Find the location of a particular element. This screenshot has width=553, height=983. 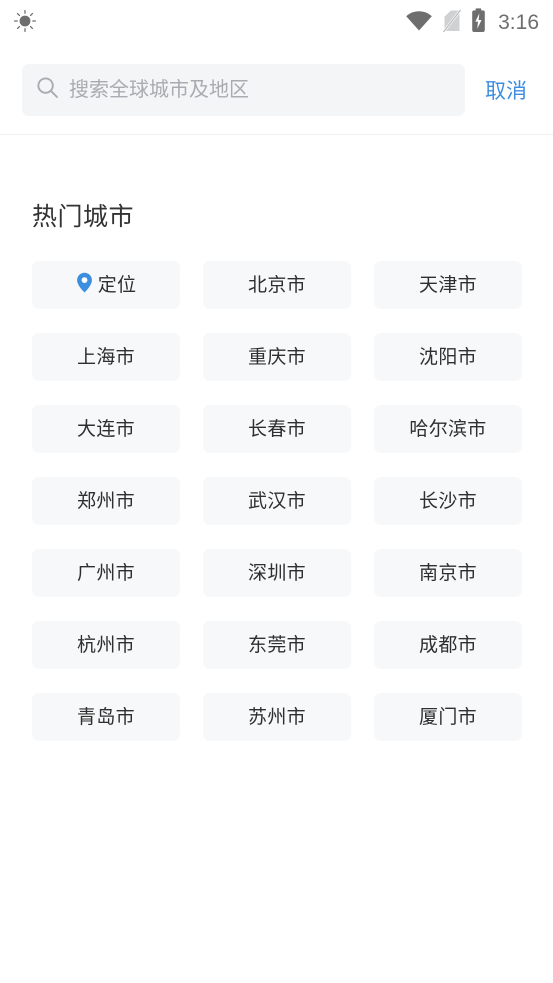

city-chip-label: 青岛市 is located at coordinates (106, 717).